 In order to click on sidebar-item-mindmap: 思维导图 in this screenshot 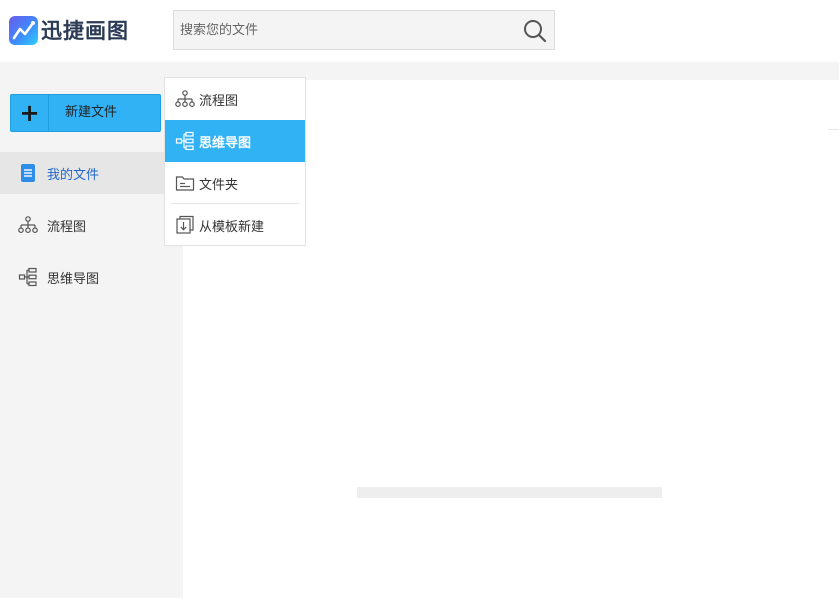, I will do `click(91, 277)`.